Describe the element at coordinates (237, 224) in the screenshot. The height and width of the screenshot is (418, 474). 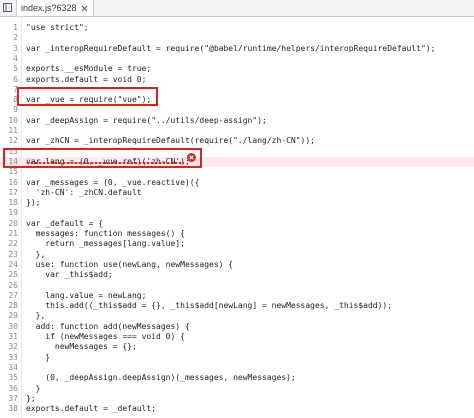
I see `code-line: 20 var _default = {` at that location.